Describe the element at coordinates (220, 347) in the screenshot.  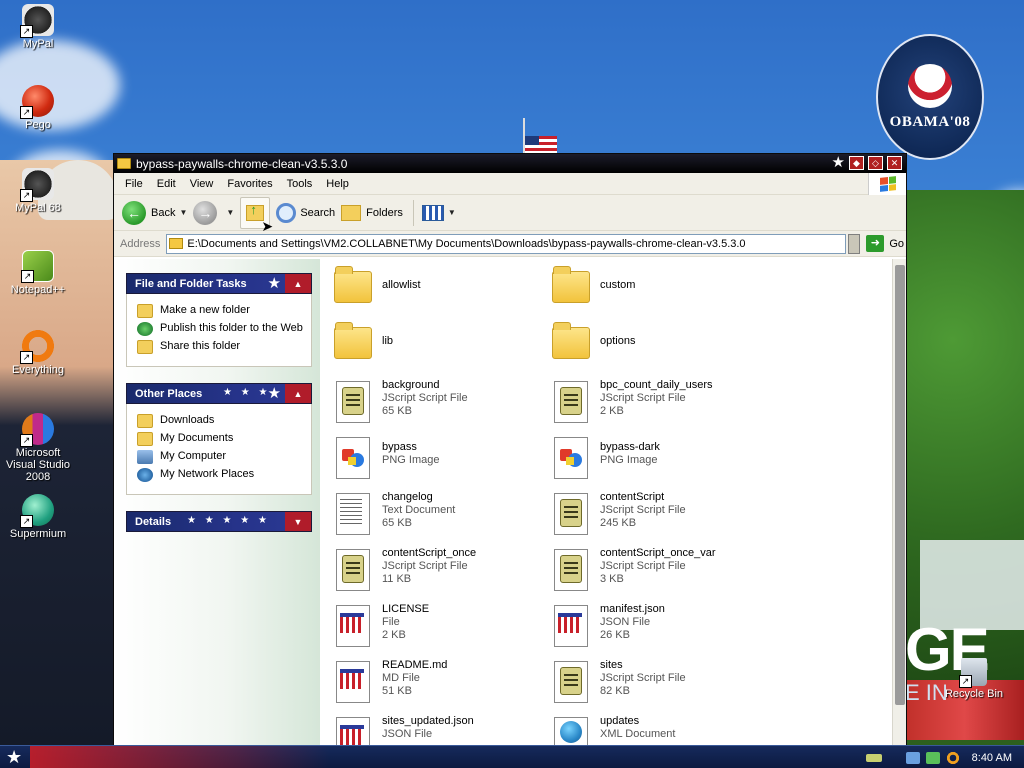
I see `share-folder-link: Share this folder` at that location.